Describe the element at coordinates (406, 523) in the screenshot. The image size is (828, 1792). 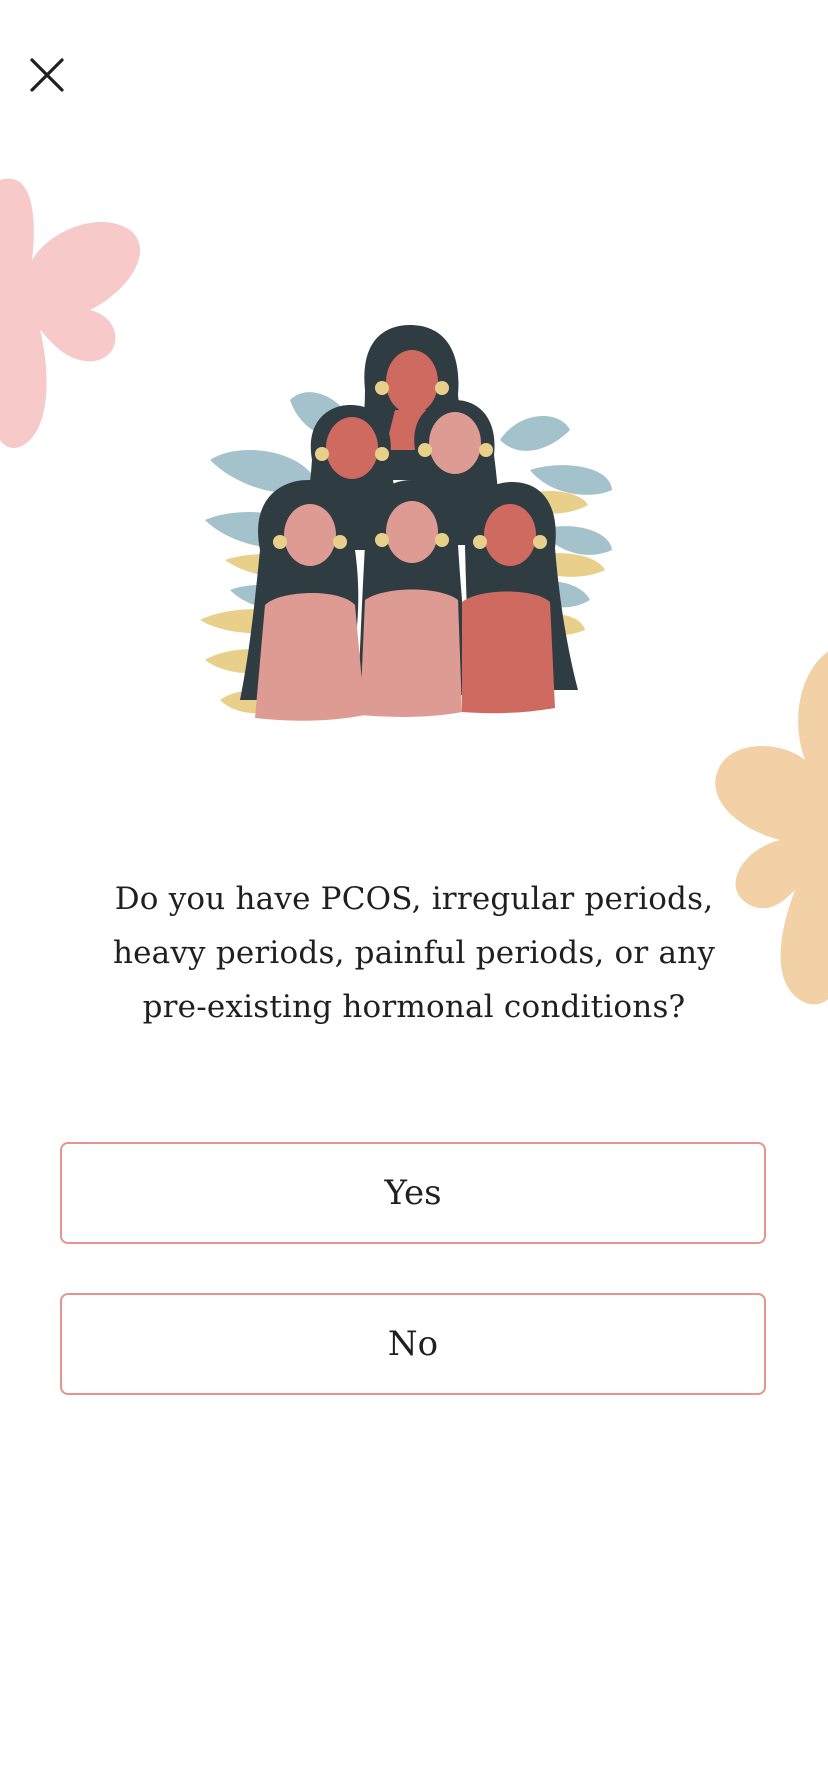
I see `women-group-illustration` at that location.